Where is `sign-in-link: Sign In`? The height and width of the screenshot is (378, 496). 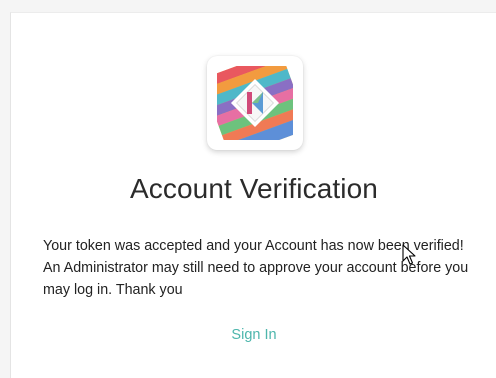 sign-in-link: Sign In is located at coordinates (253, 335).